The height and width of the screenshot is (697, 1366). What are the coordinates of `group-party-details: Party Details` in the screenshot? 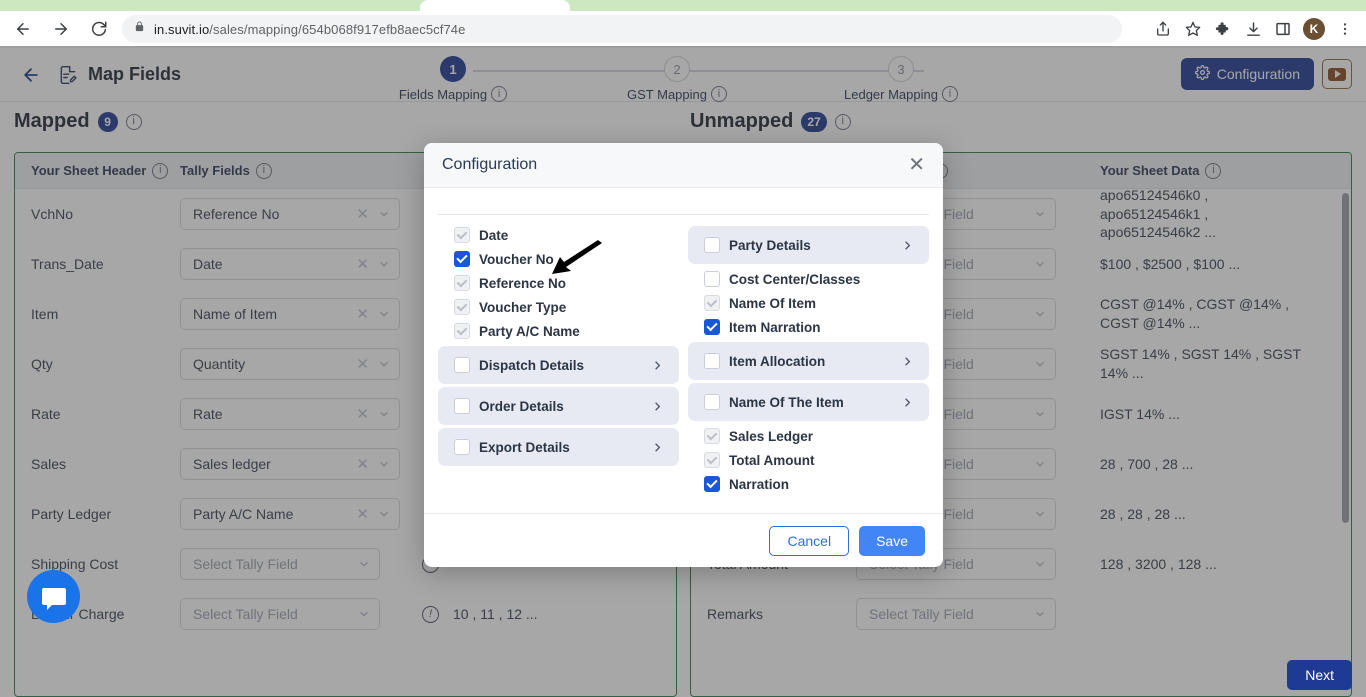 It's located at (808, 245).